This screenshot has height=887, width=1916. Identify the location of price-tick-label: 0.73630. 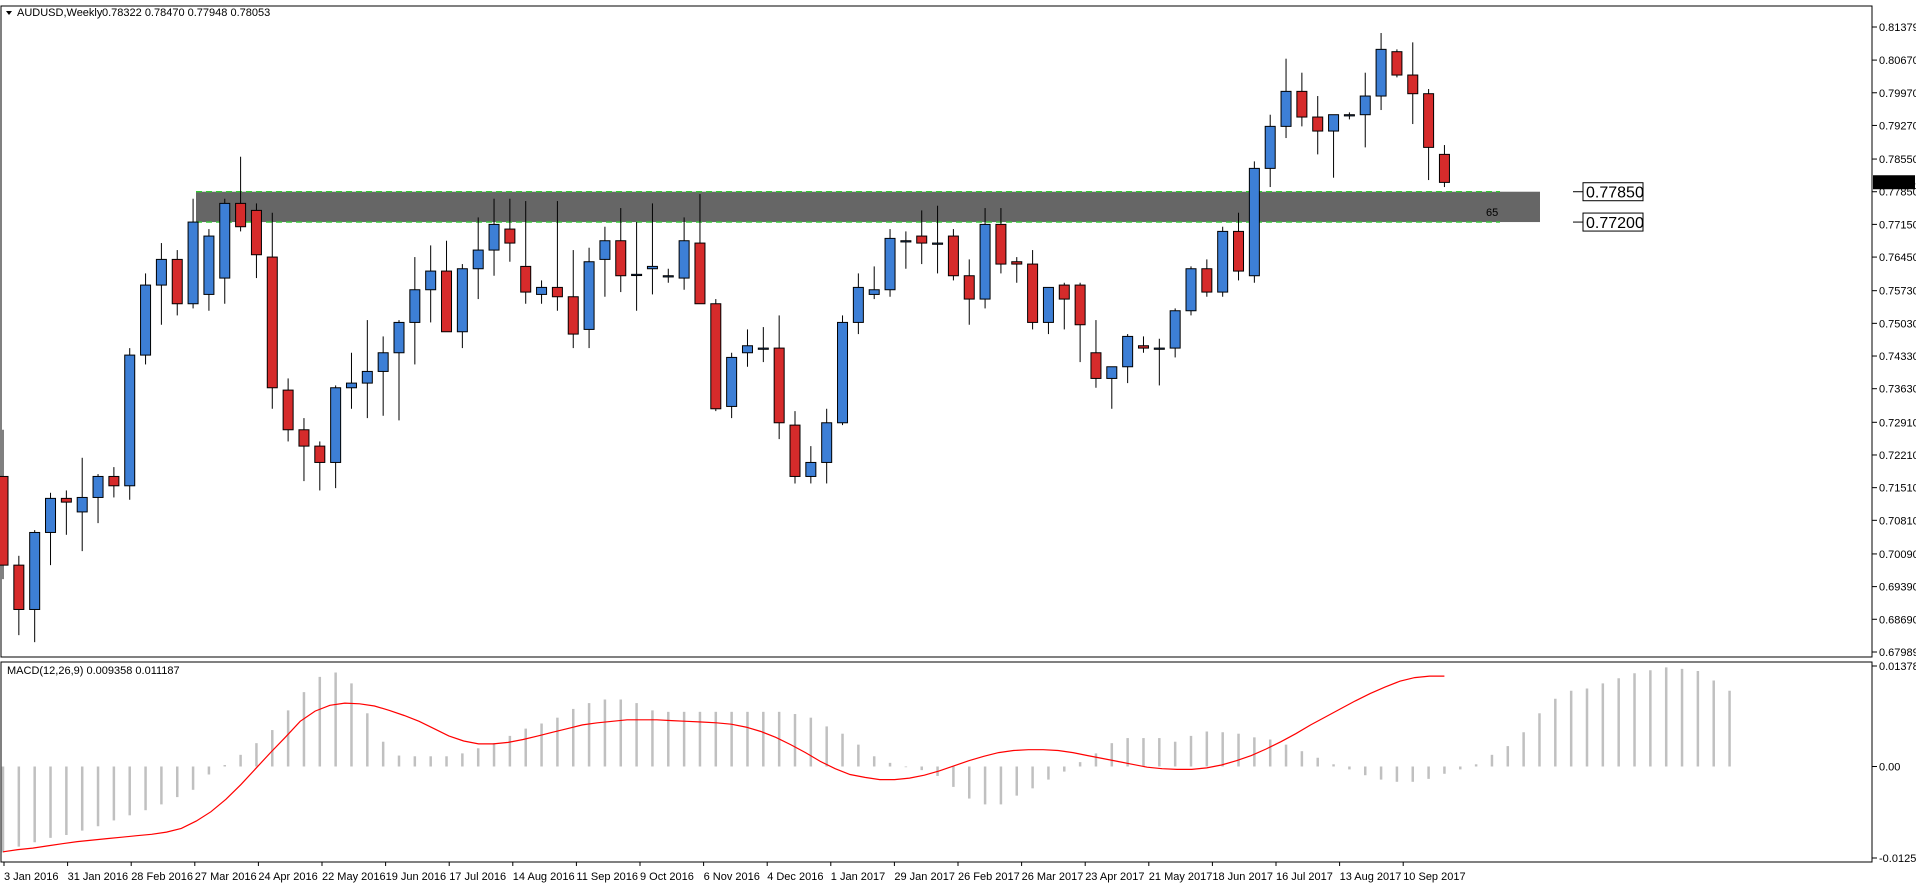
(1897, 390).